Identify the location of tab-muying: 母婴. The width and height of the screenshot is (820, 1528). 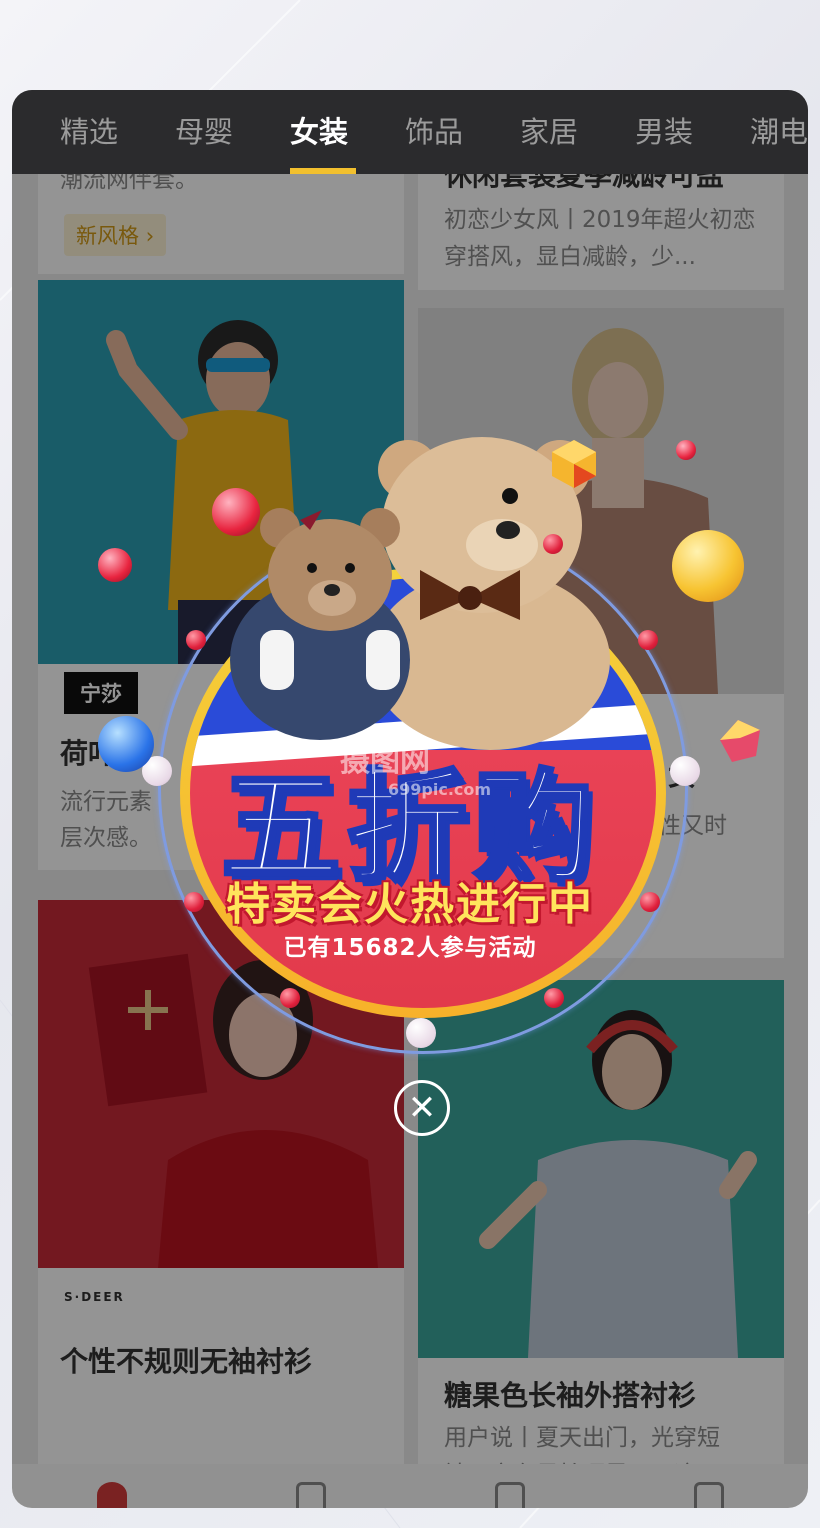
(206, 132).